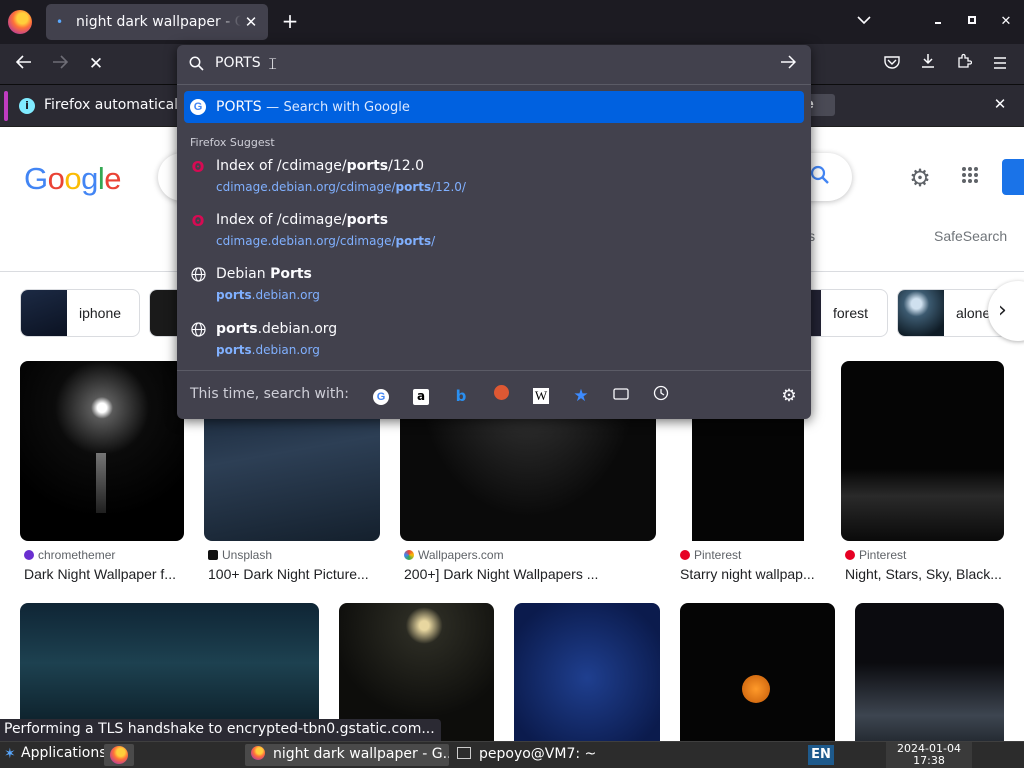 This screenshot has width=1024, height=768. What do you see at coordinates (851, 313) in the screenshot?
I see `chip-label: forest` at bounding box center [851, 313].